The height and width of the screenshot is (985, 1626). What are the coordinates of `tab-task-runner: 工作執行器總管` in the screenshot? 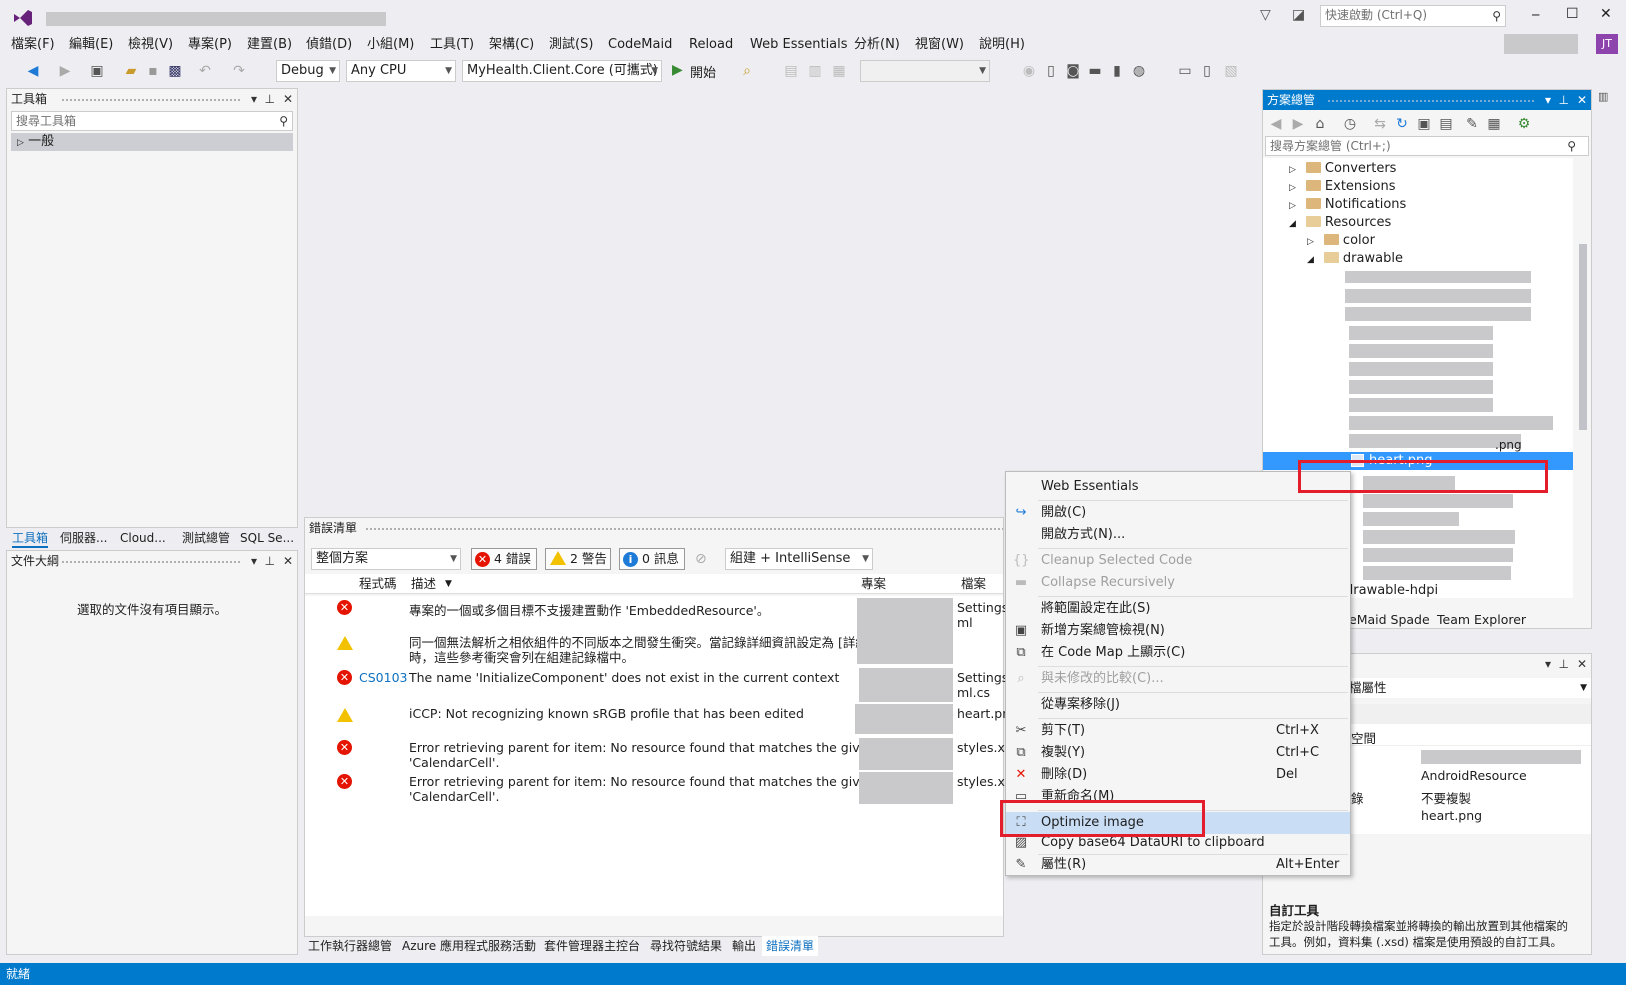 It's located at (350, 946).